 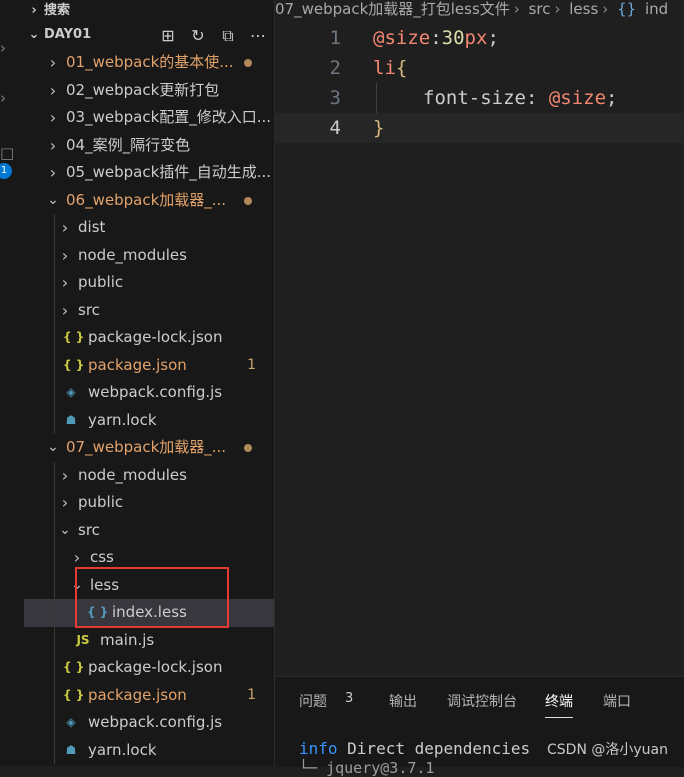 I want to click on code-text: li{, so click(x=390, y=68).